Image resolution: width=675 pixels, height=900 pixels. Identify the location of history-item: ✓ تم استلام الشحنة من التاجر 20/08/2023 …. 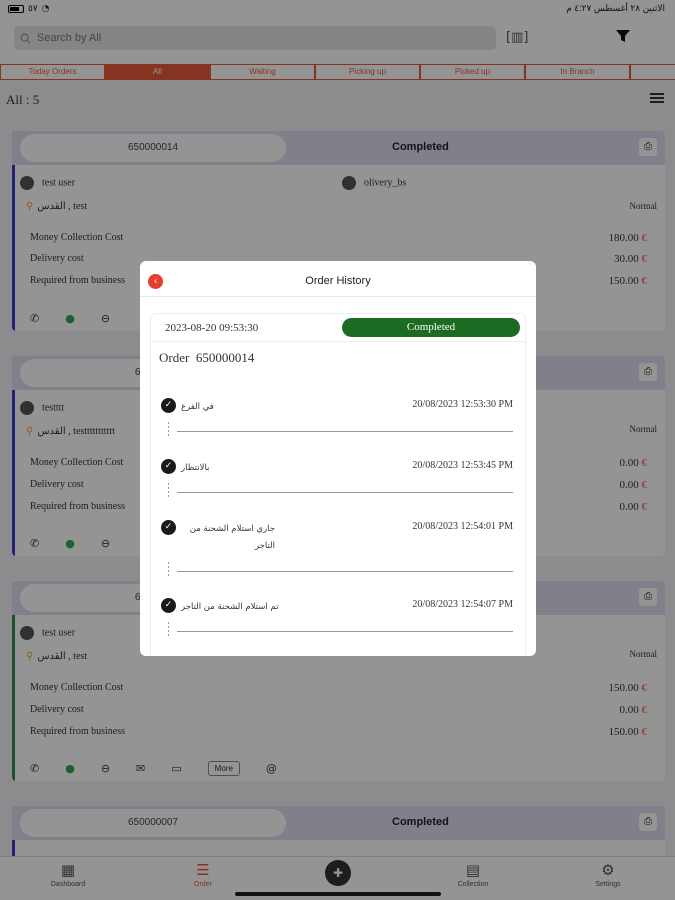
(339, 623).